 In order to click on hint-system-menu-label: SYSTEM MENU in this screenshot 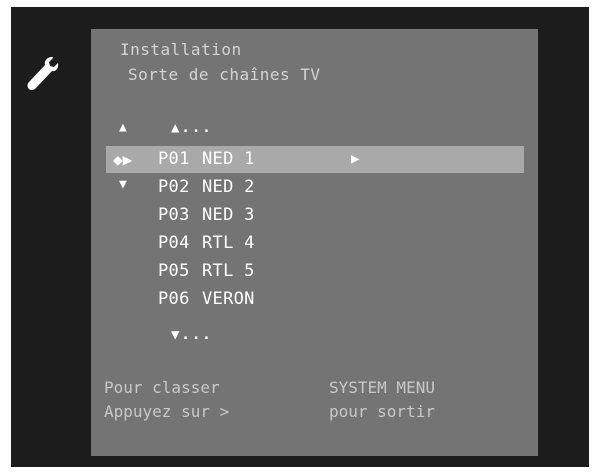, I will do `click(382, 387)`.